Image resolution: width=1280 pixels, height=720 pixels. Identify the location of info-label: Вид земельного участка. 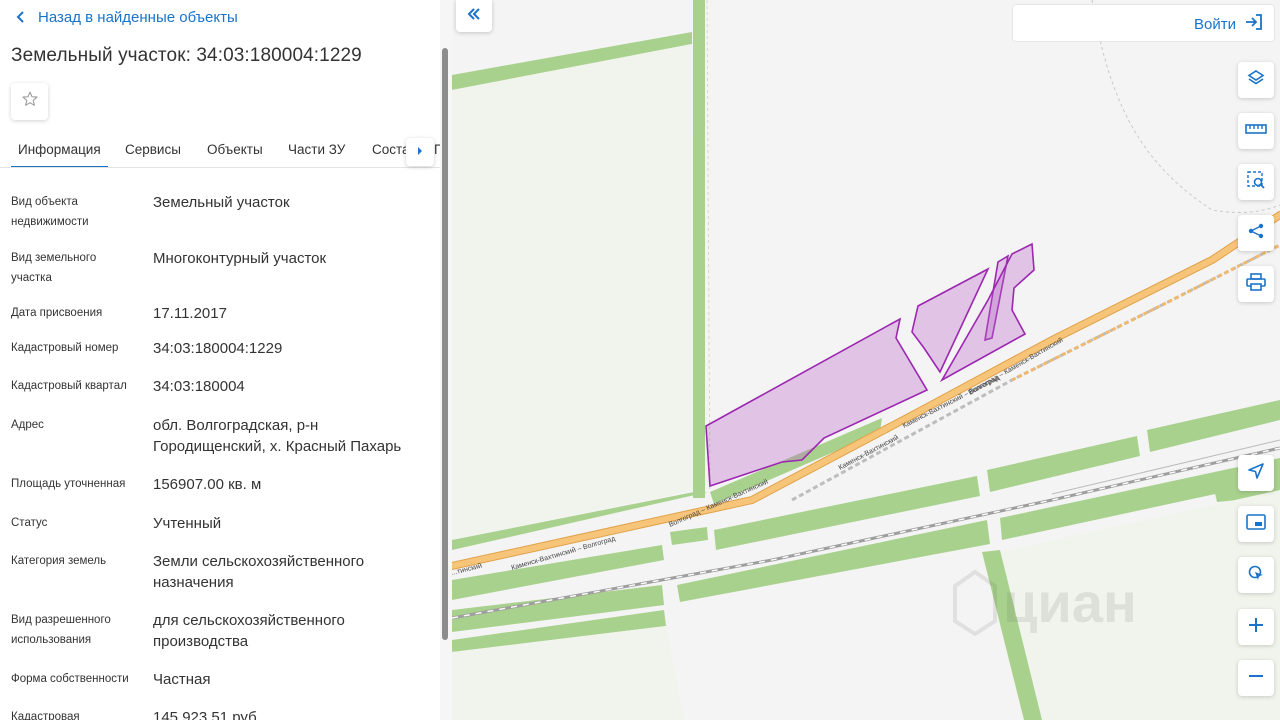
(54, 268).